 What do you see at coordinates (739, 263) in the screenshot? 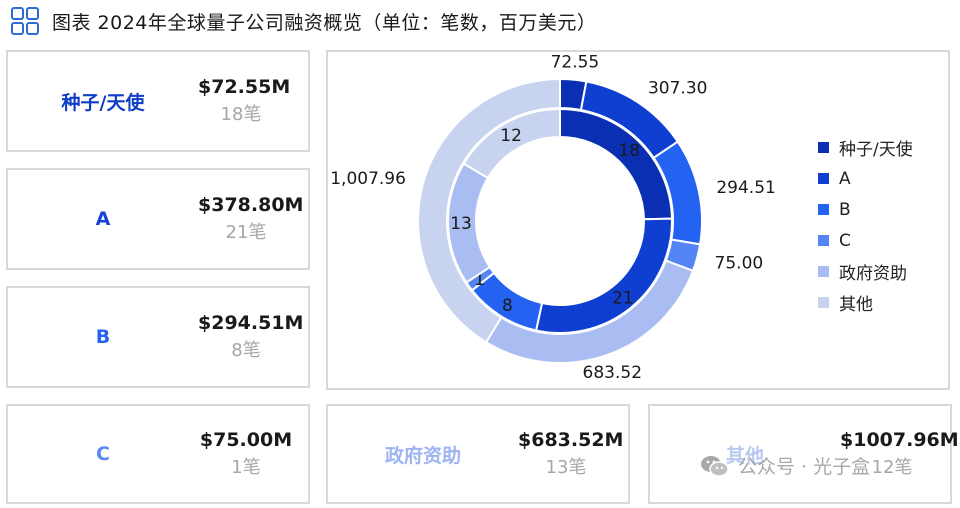
I see `outer-label-3: 75.00` at bounding box center [739, 263].